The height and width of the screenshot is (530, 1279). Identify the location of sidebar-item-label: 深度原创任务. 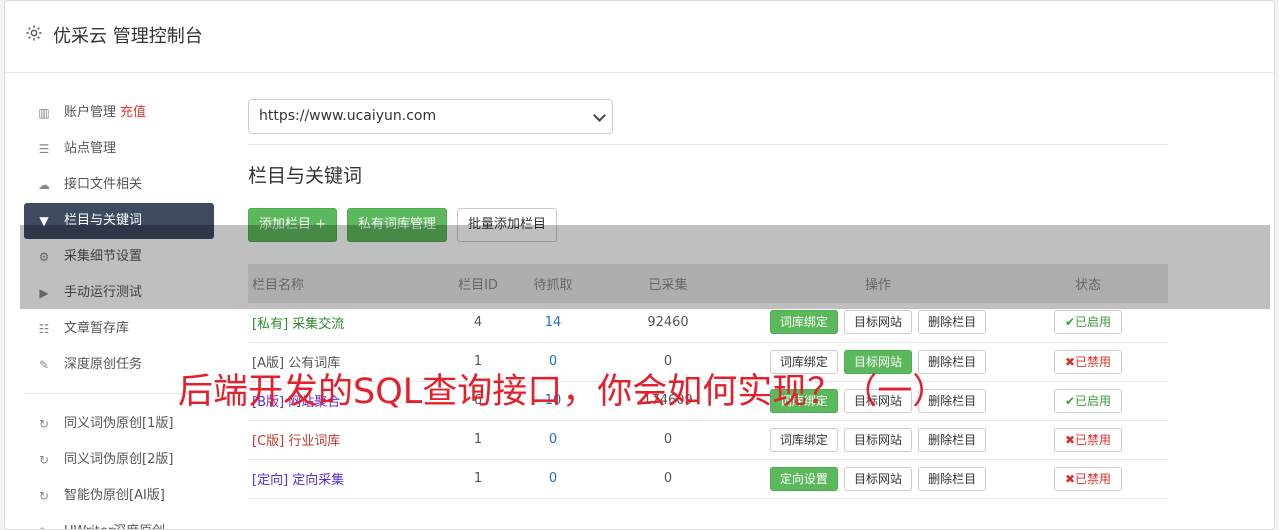
(103, 364).